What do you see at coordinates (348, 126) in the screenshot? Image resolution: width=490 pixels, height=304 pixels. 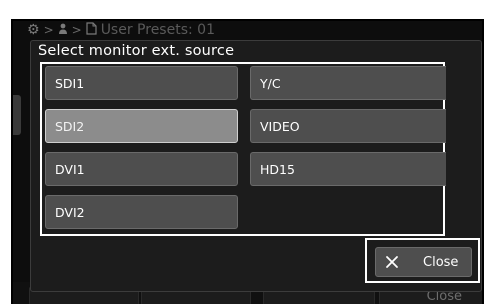 I see `option-video: VIDEO` at bounding box center [348, 126].